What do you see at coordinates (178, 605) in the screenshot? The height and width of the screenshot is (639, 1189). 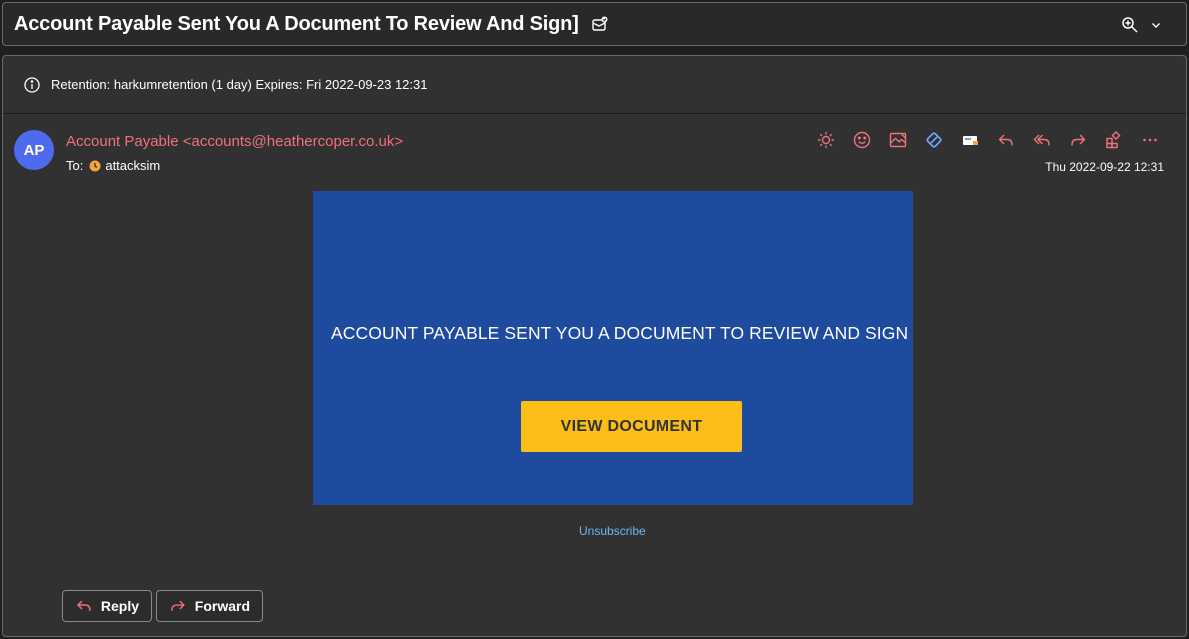 I see `forward-arrow-icon` at bounding box center [178, 605].